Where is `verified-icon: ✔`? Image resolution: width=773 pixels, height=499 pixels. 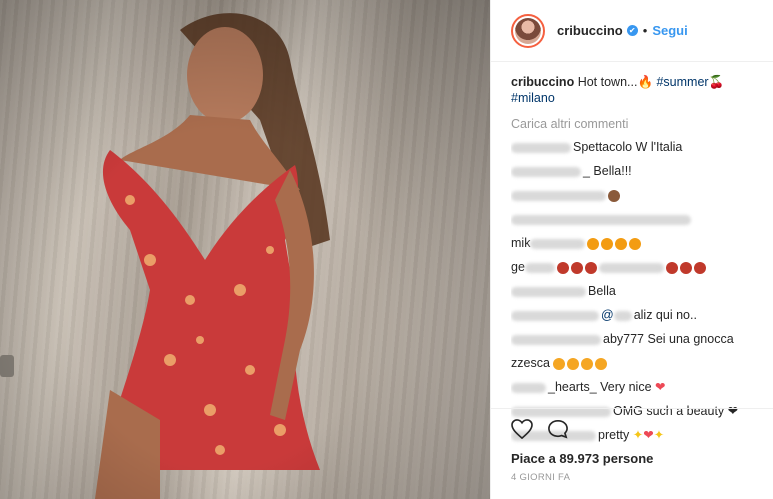
verified-icon: ✔ is located at coordinates (632, 30).